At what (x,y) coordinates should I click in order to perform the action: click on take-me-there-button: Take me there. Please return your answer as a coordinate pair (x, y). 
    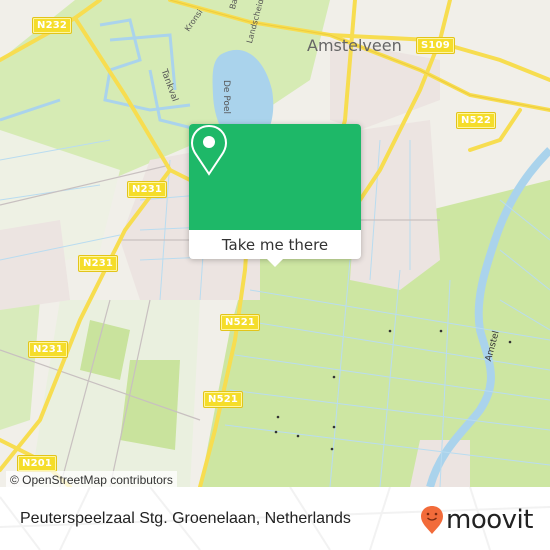
    Looking at the image, I should click on (275, 244).